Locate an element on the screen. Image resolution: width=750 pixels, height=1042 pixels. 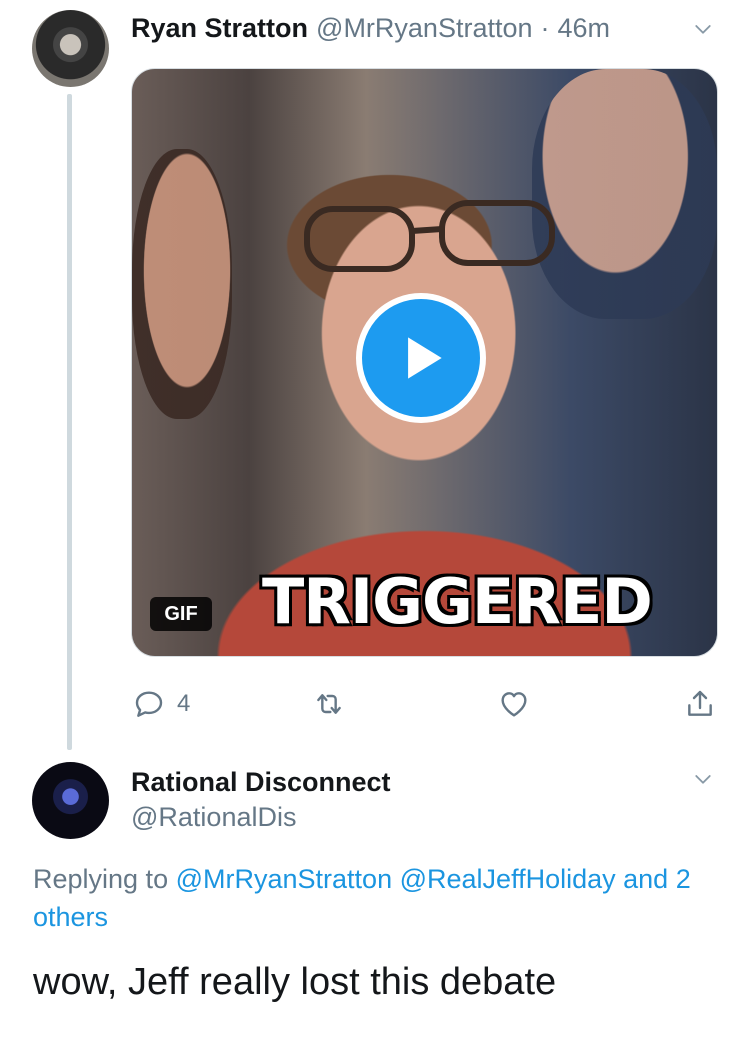
retweet-button is located at coordinates (329, 704).